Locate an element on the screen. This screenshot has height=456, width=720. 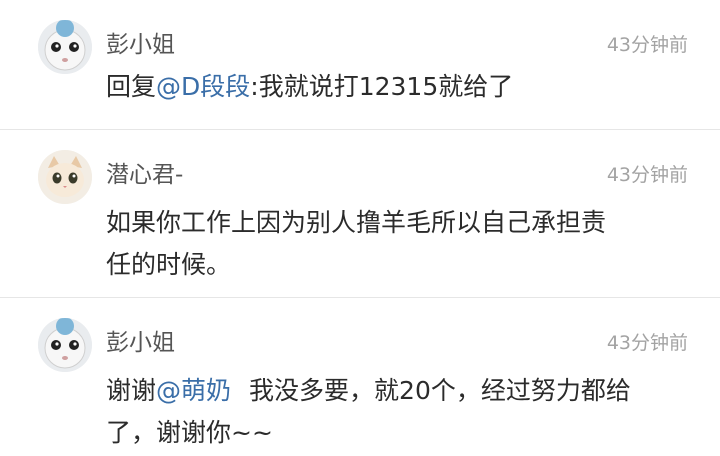
comment-line: 谢谢@萌奶 我没多要，就20个，经过努力都给 is located at coordinates (398, 391).